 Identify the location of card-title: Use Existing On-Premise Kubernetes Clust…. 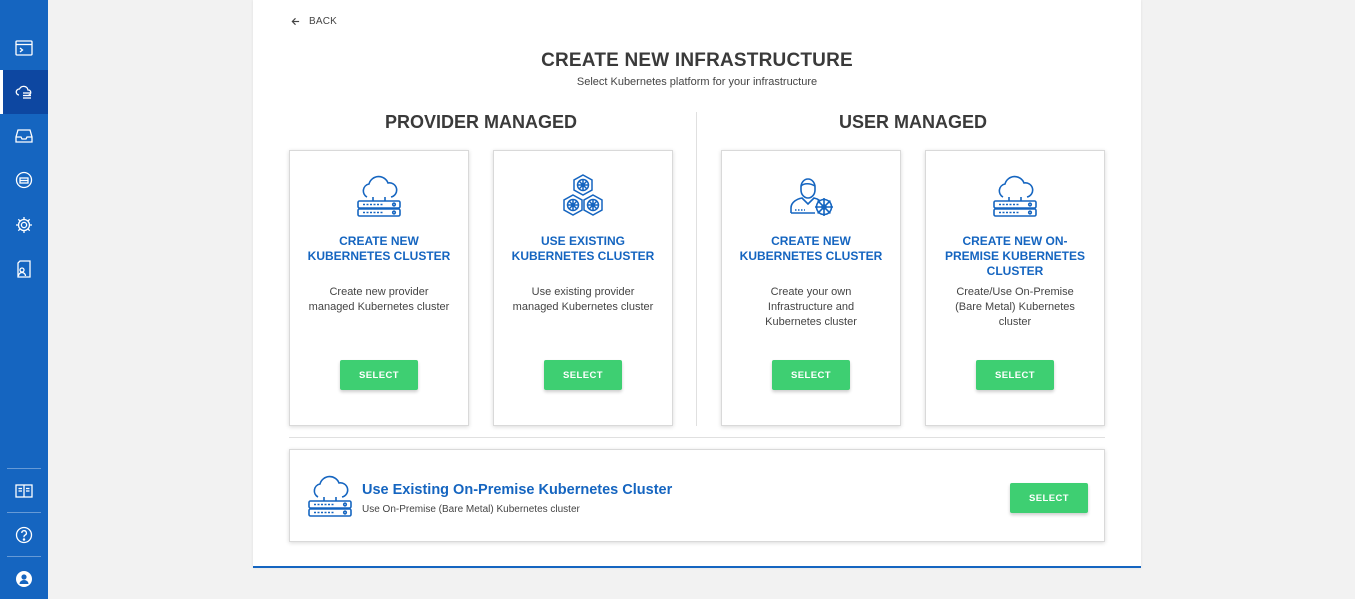
(517, 490).